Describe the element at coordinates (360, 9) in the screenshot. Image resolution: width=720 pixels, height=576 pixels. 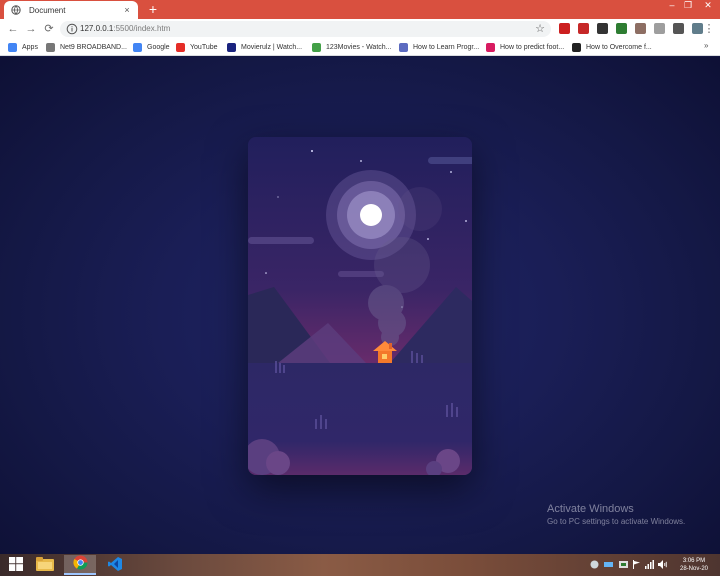
I see `tab-strip: Document × + – ❐ ✕` at that location.